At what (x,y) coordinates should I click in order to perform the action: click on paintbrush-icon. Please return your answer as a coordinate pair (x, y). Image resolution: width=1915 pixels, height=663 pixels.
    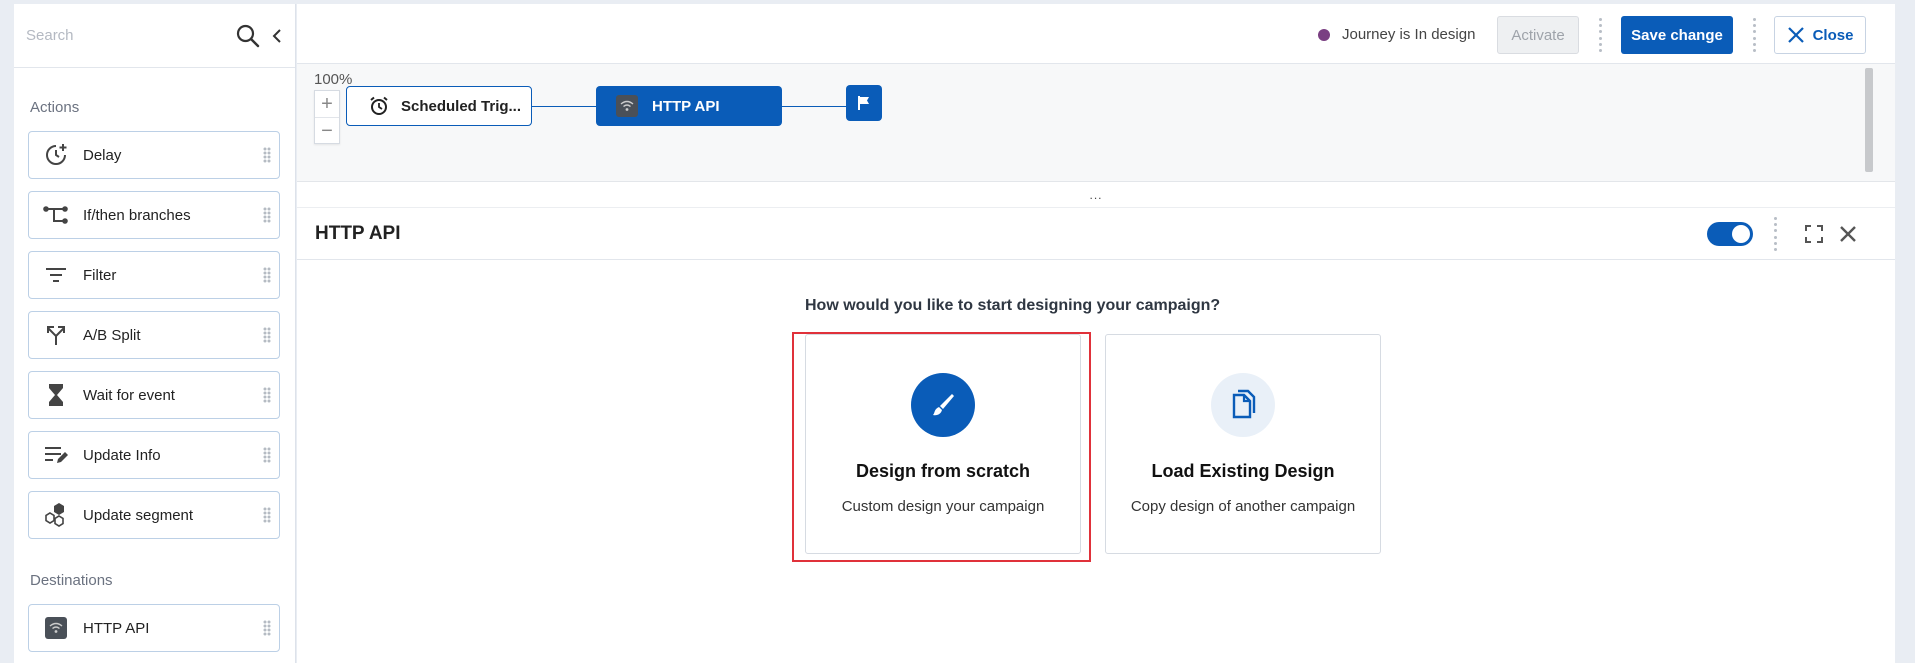
    Looking at the image, I should click on (943, 405).